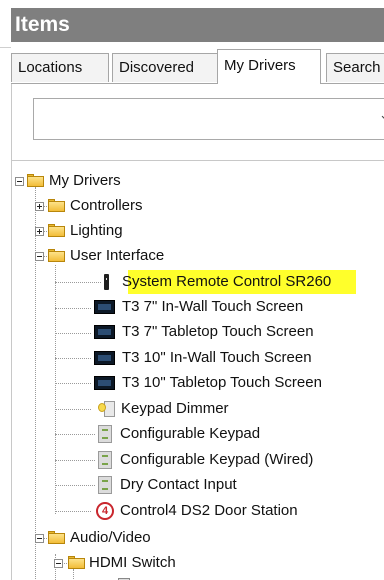  What do you see at coordinates (198, 181) in the screenshot?
I see `tree-node-my-drivers: My Drivers` at bounding box center [198, 181].